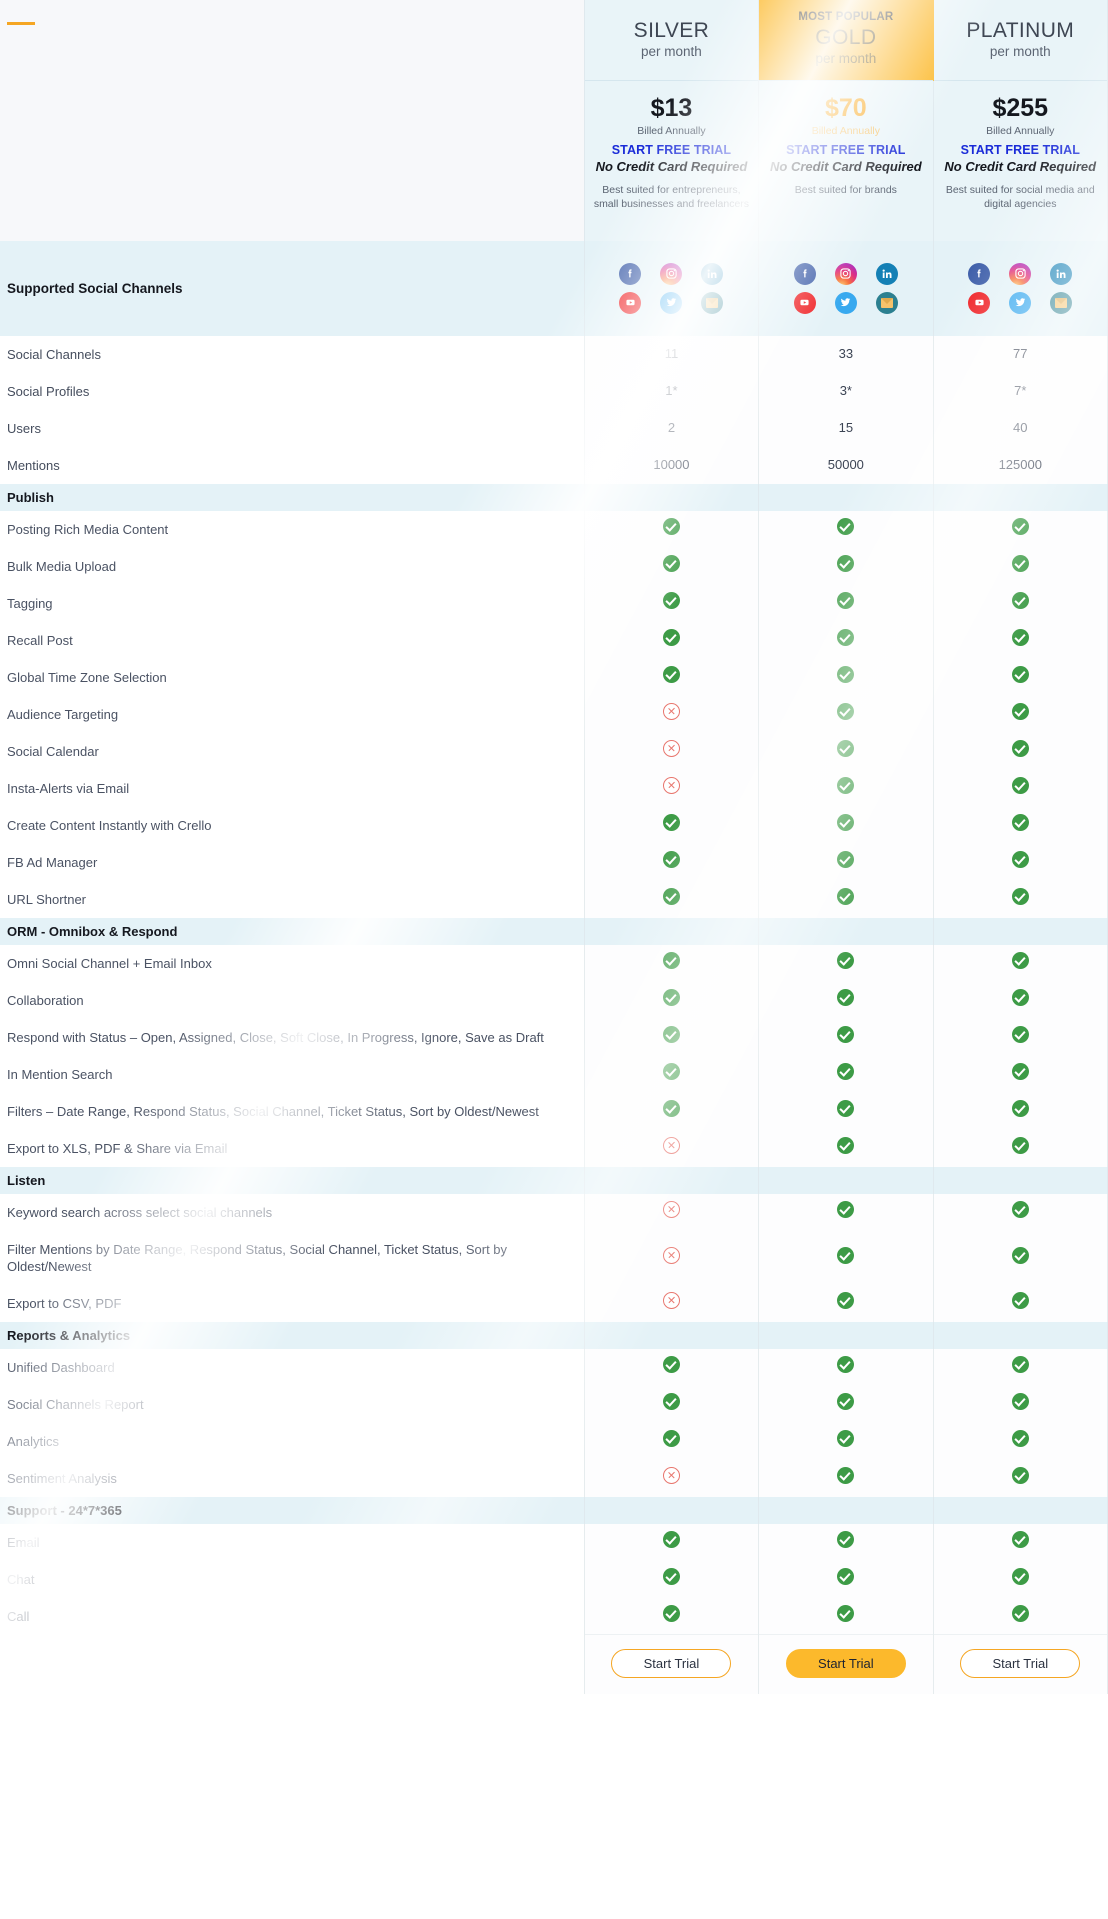  I want to click on table-row: Create Content Instantly with Crello, so click(554, 825).